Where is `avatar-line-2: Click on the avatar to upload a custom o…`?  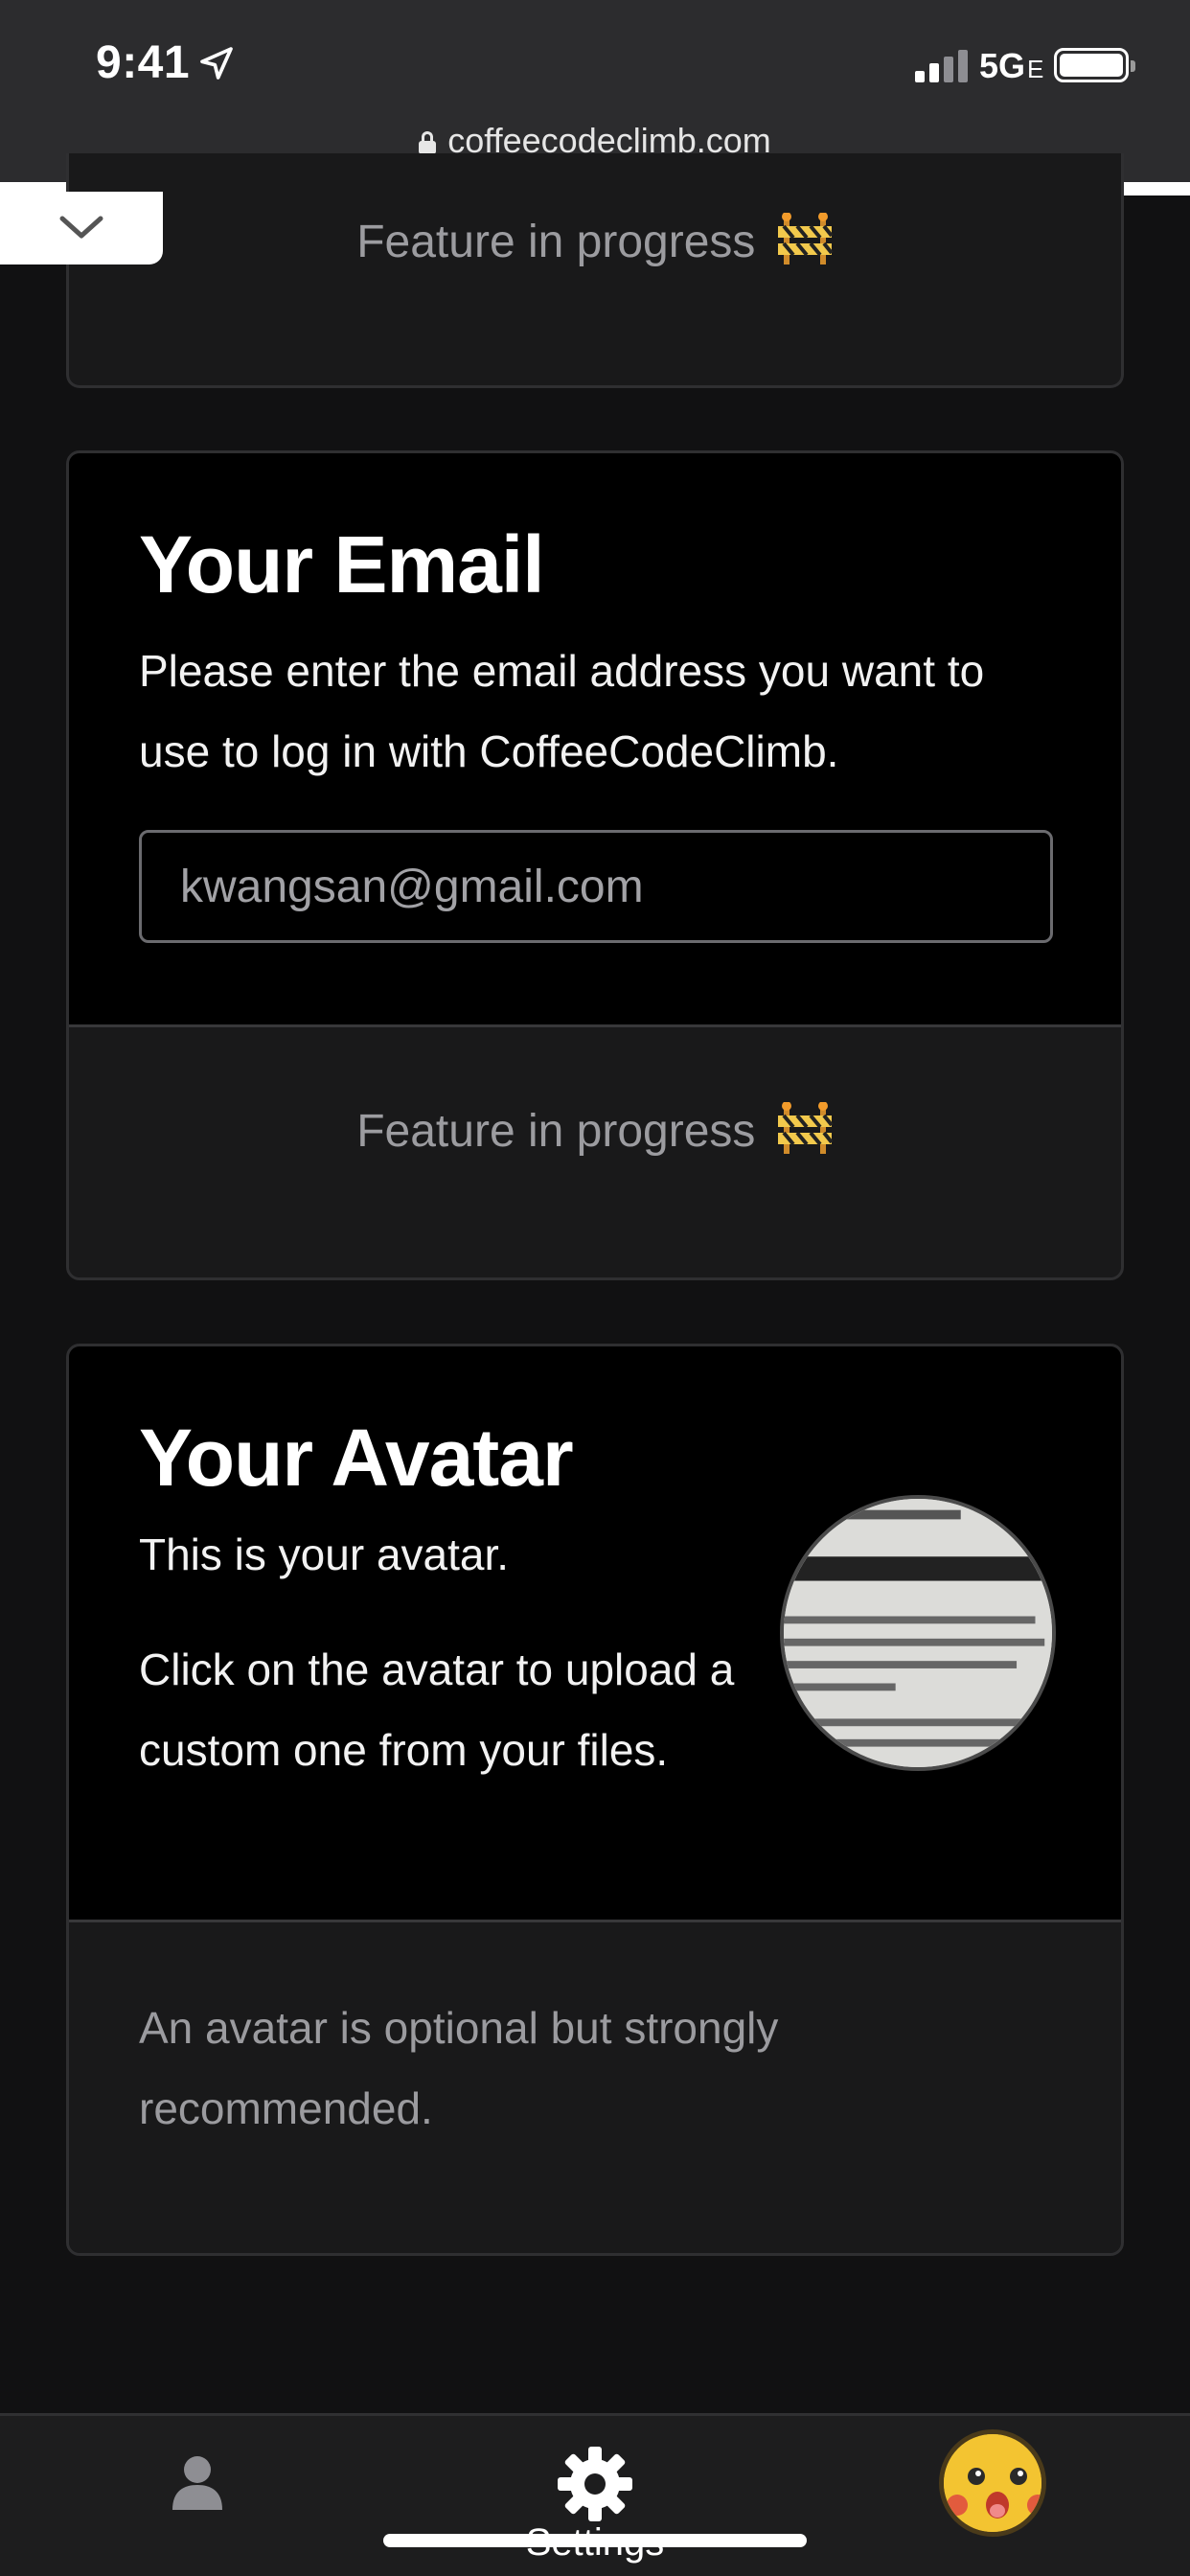
avatar-line-2: Click on the avatar to upload a custom o… is located at coordinates (437, 1709).